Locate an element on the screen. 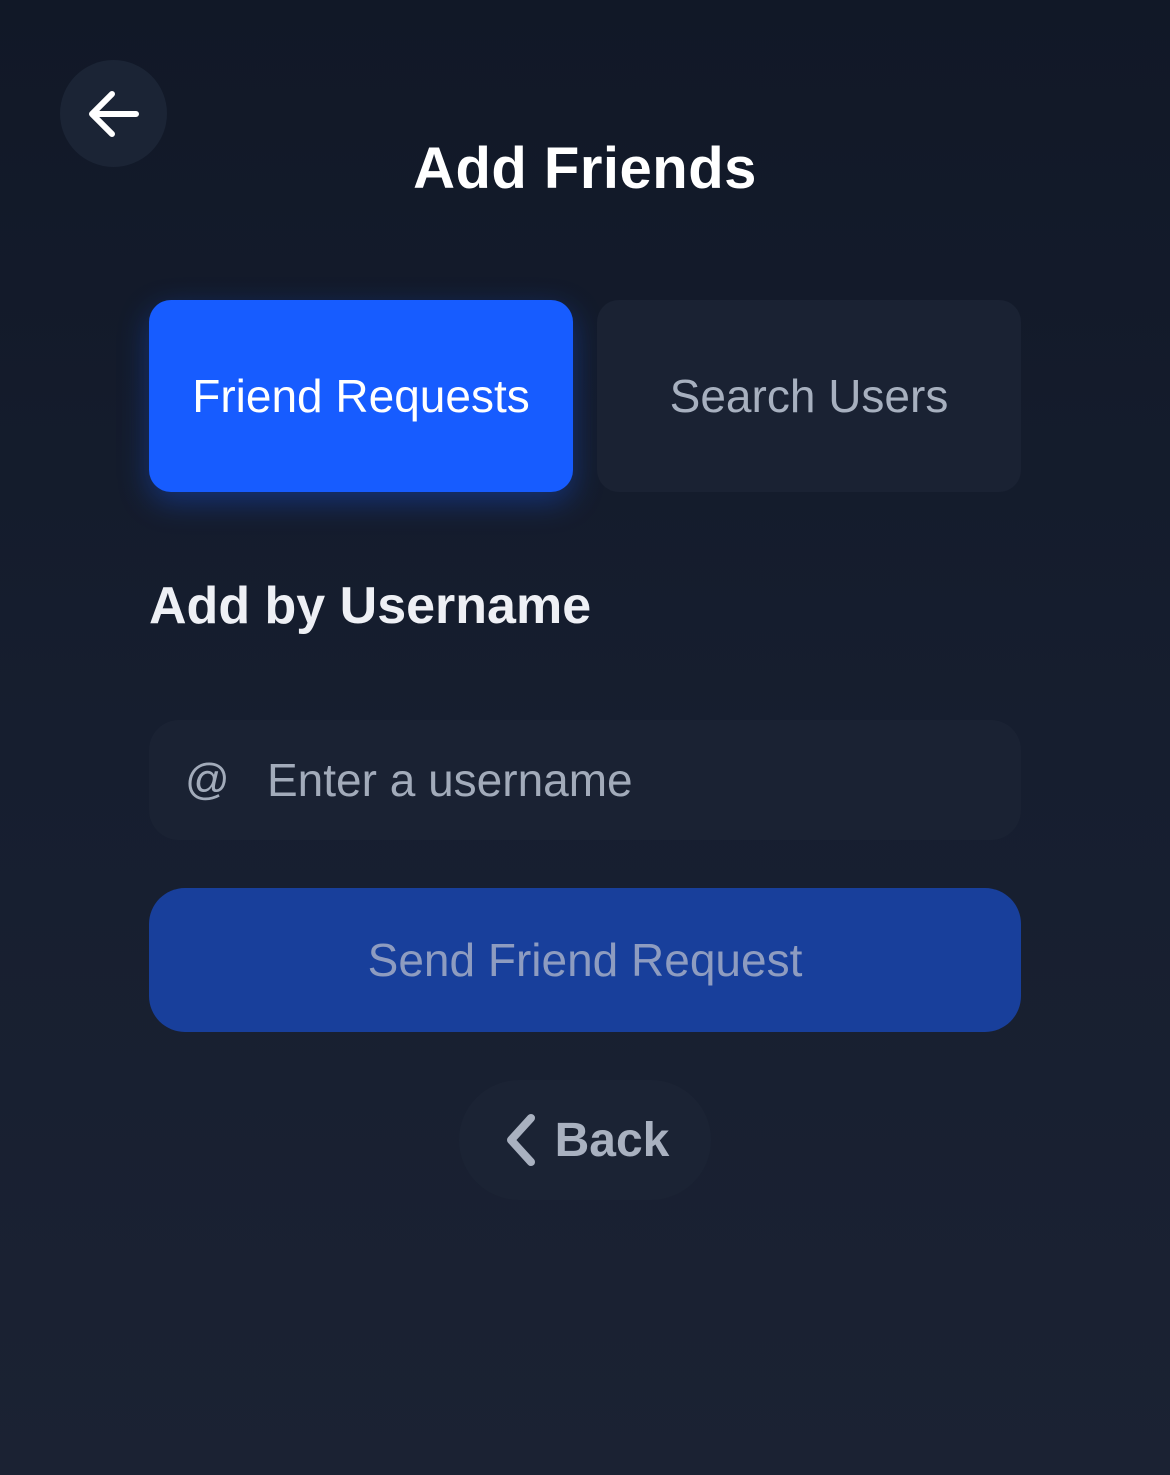  back-button: Back is located at coordinates (585, 1140).